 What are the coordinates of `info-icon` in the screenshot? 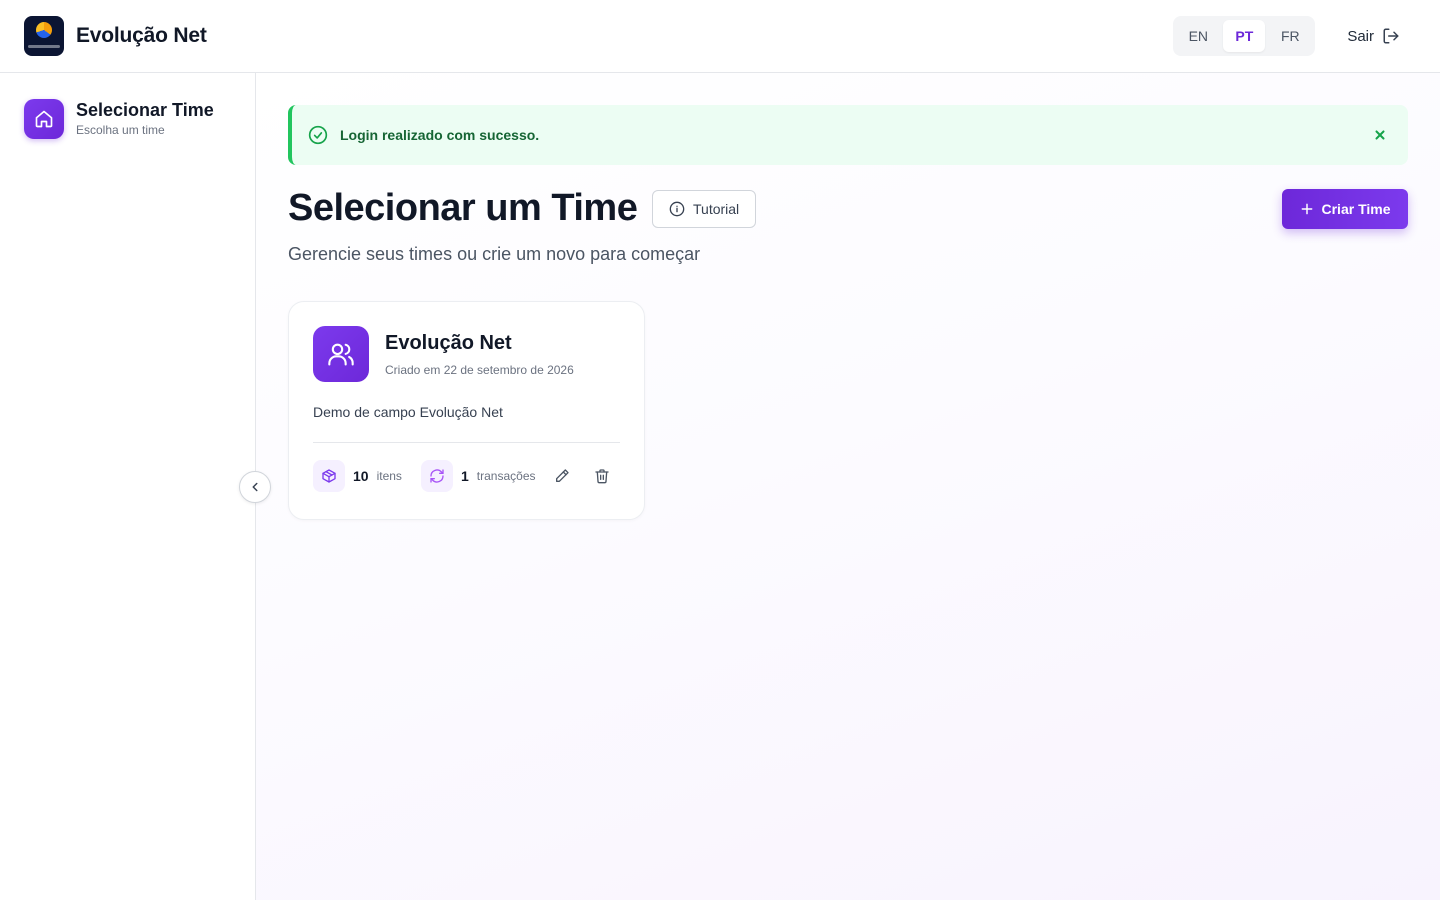 It's located at (677, 209).